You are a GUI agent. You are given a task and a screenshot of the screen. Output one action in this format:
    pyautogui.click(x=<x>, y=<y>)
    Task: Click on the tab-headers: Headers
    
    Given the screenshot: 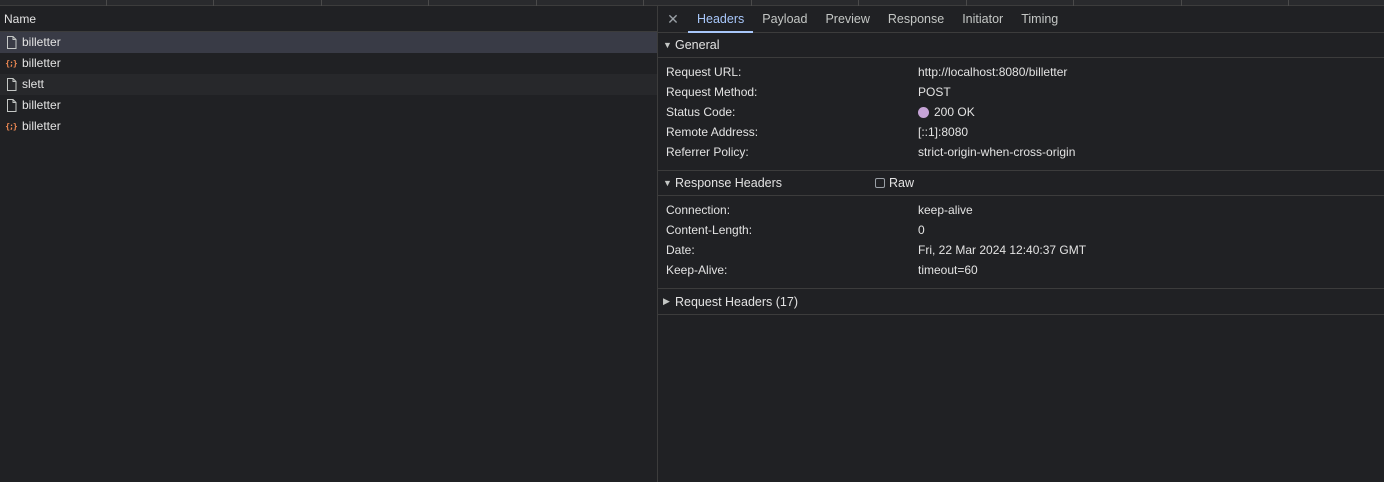 What is the action you would take?
    pyautogui.click(x=721, y=19)
    